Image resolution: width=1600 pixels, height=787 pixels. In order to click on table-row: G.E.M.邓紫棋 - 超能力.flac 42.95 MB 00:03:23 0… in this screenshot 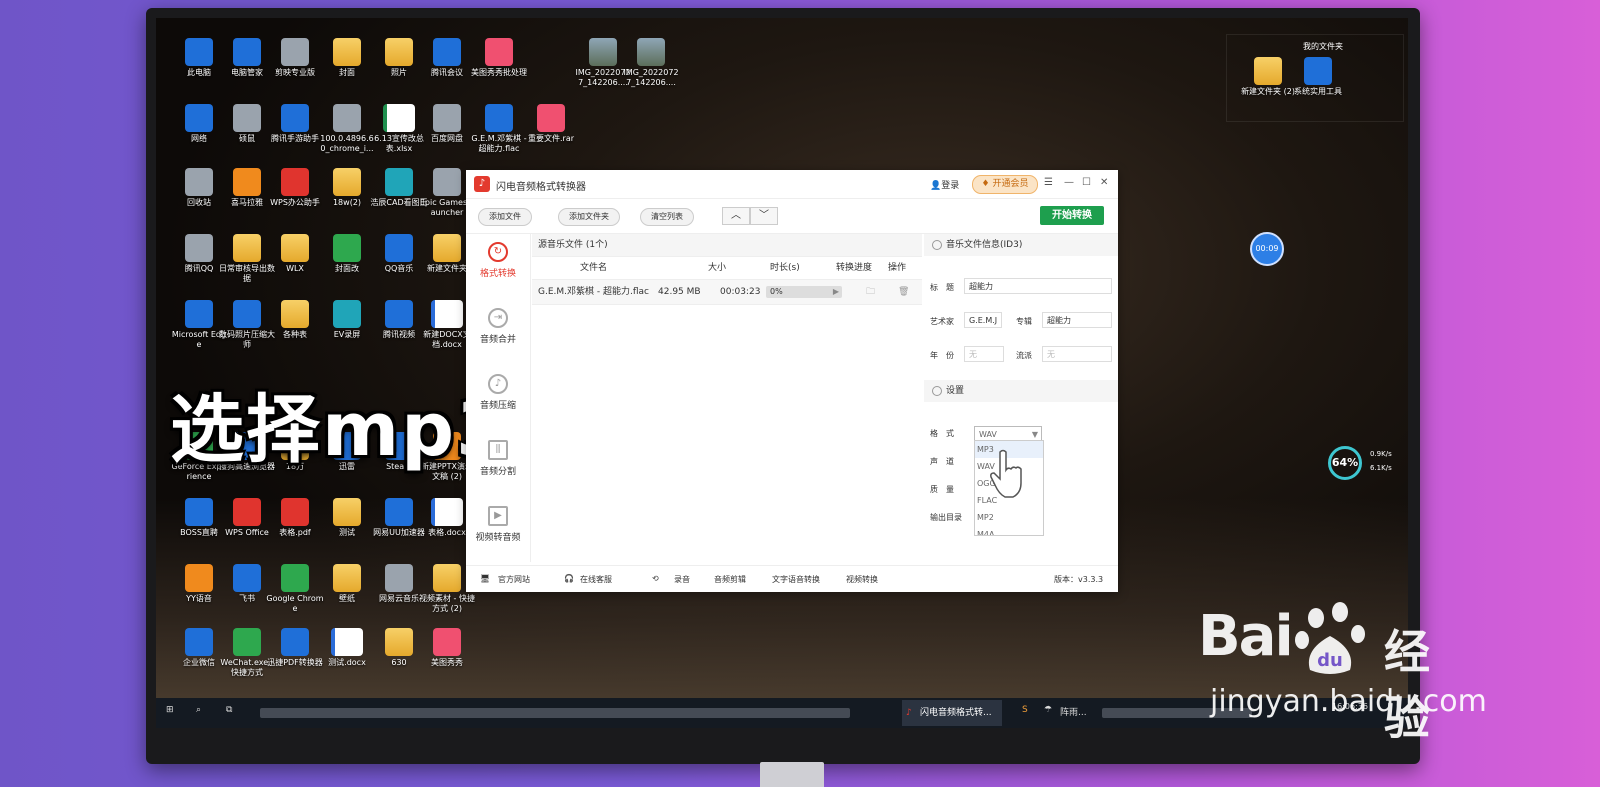, I will do `click(727, 292)`.